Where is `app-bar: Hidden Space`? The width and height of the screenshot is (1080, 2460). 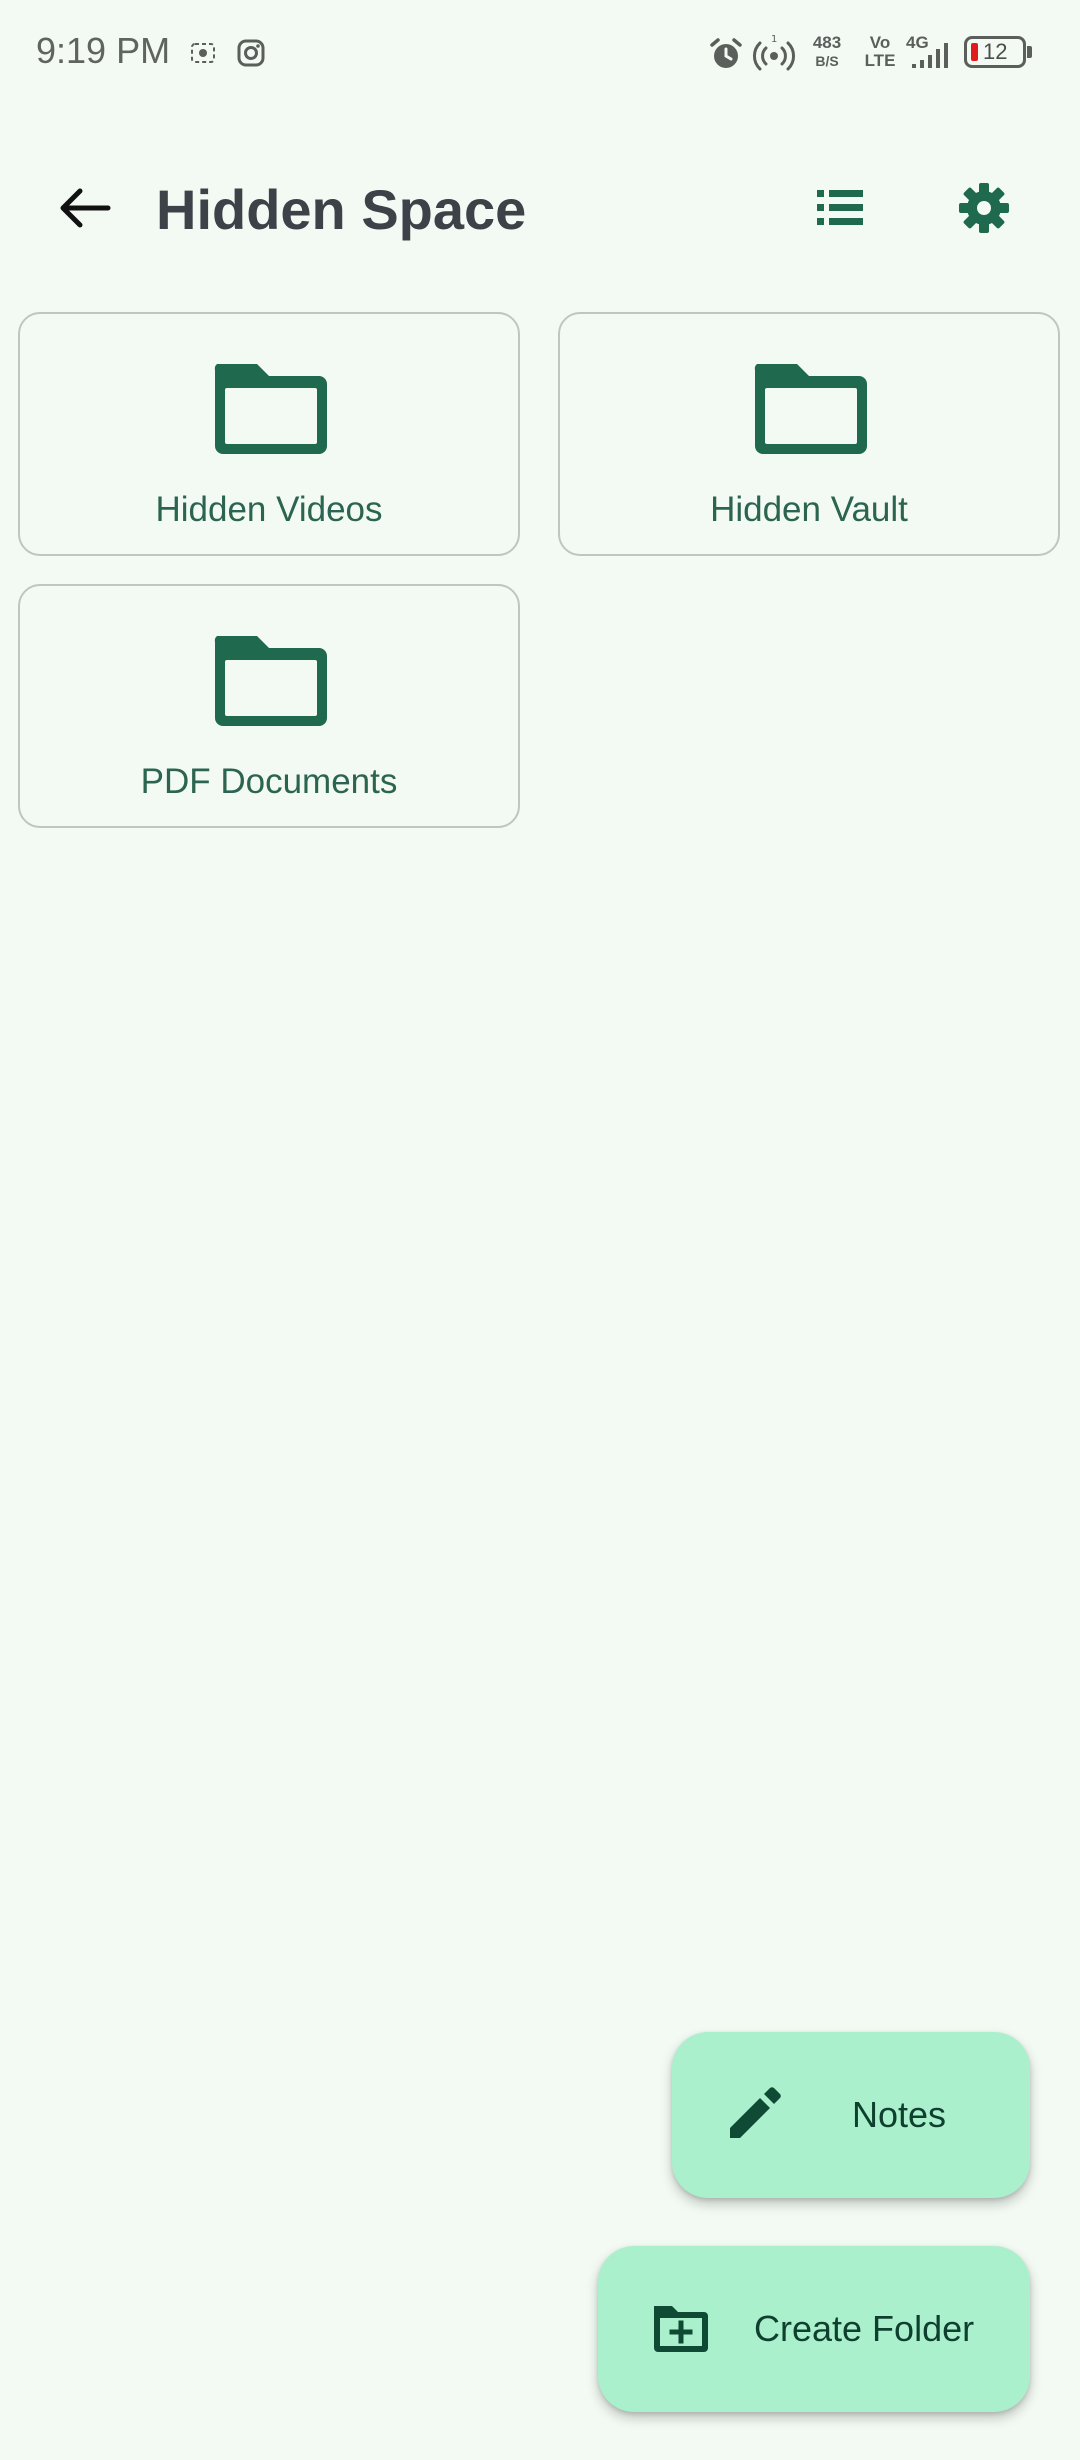 app-bar: Hidden Space is located at coordinates (540, 205).